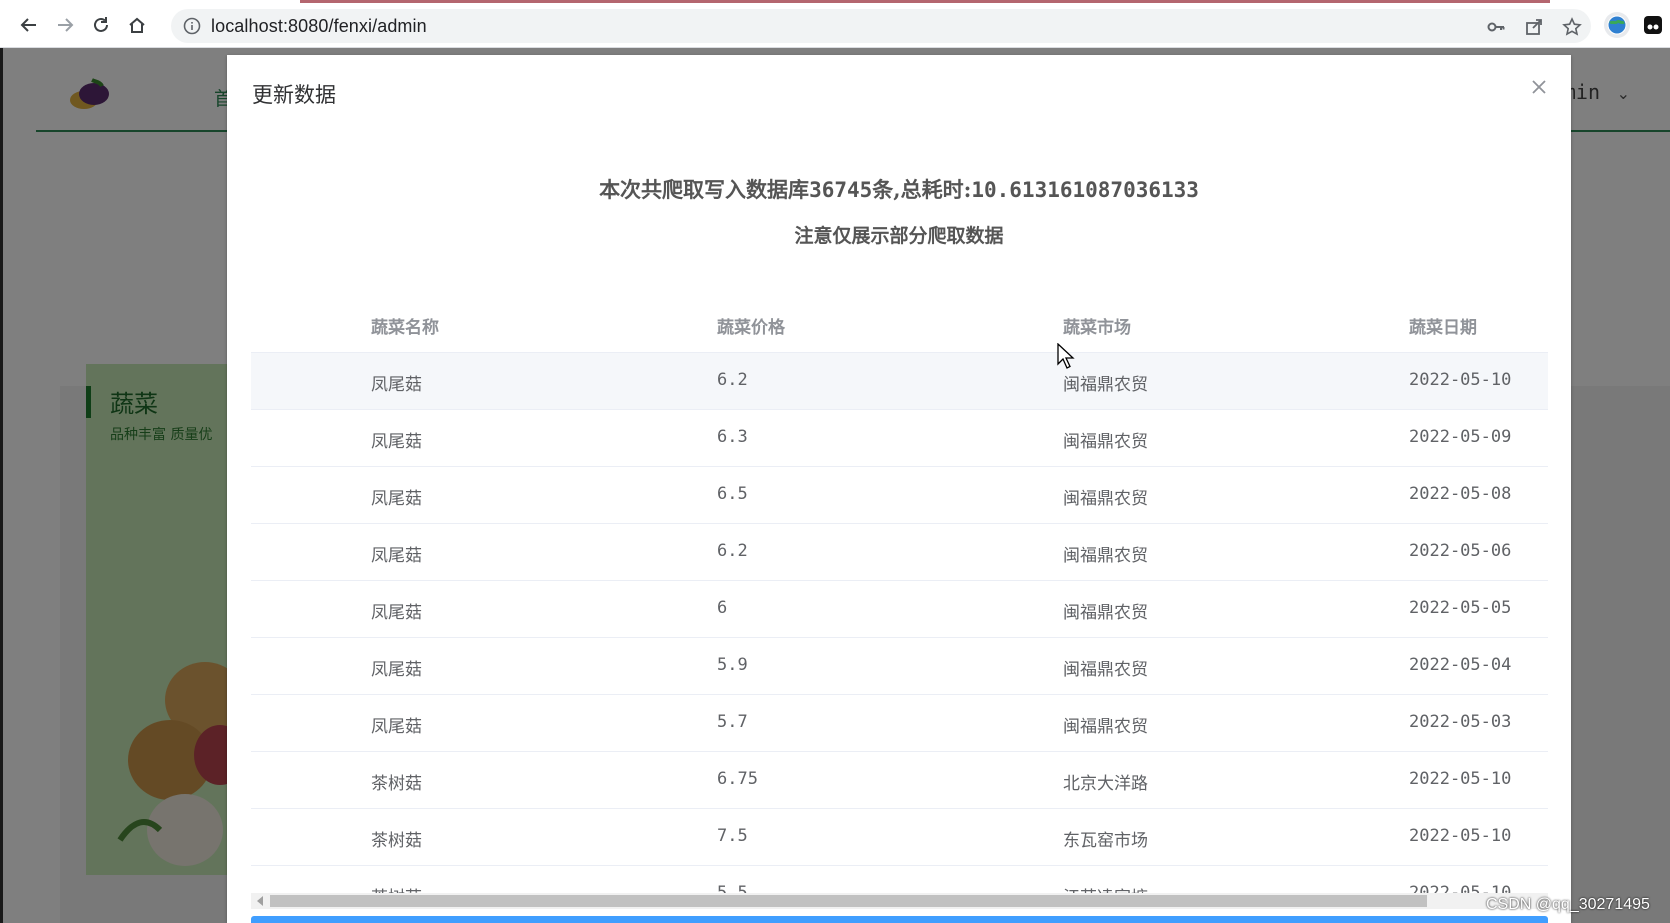 The image size is (1670, 923). What do you see at coordinates (1105, 784) in the screenshot?
I see `cell-market: 北京大洋路` at bounding box center [1105, 784].